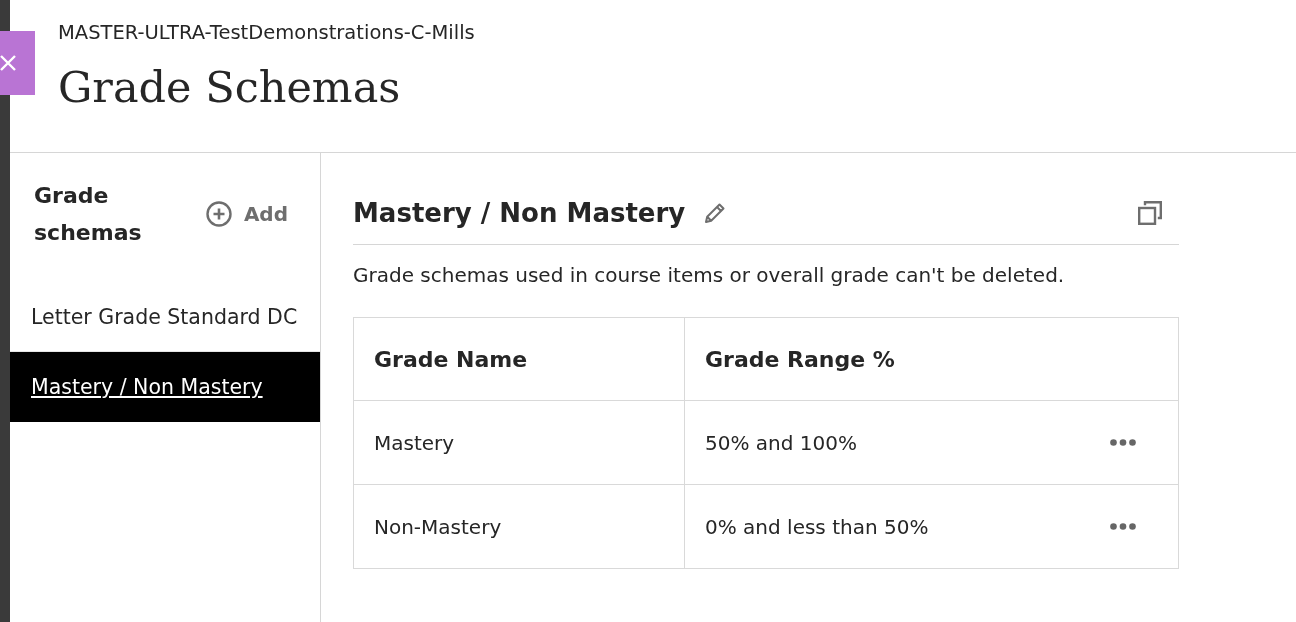 The image size is (1296, 622). Describe the element at coordinates (800, 359) in the screenshot. I see `column-header: Grade Range %` at that location.